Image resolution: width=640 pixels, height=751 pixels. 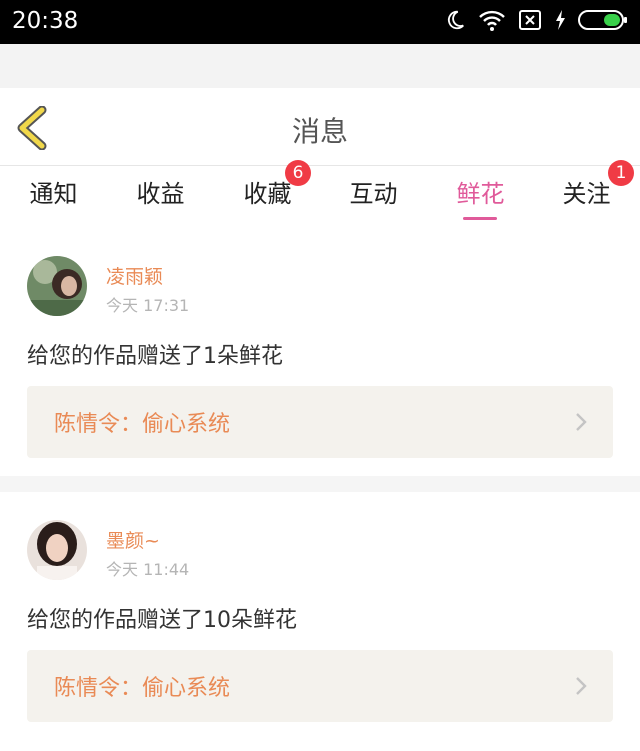 What do you see at coordinates (492, 20) in the screenshot?
I see `wifi-icon` at bounding box center [492, 20].